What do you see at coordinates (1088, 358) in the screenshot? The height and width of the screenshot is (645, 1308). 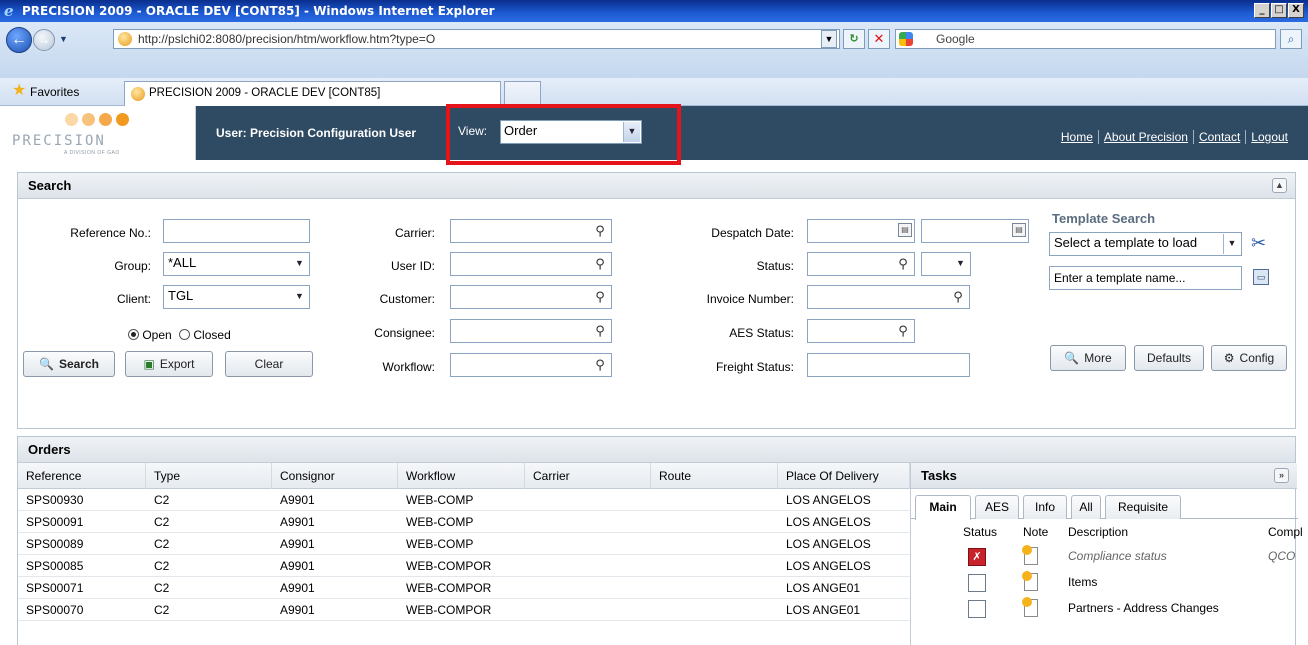 I see `more-button: 🔍 More` at bounding box center [1088, 358].